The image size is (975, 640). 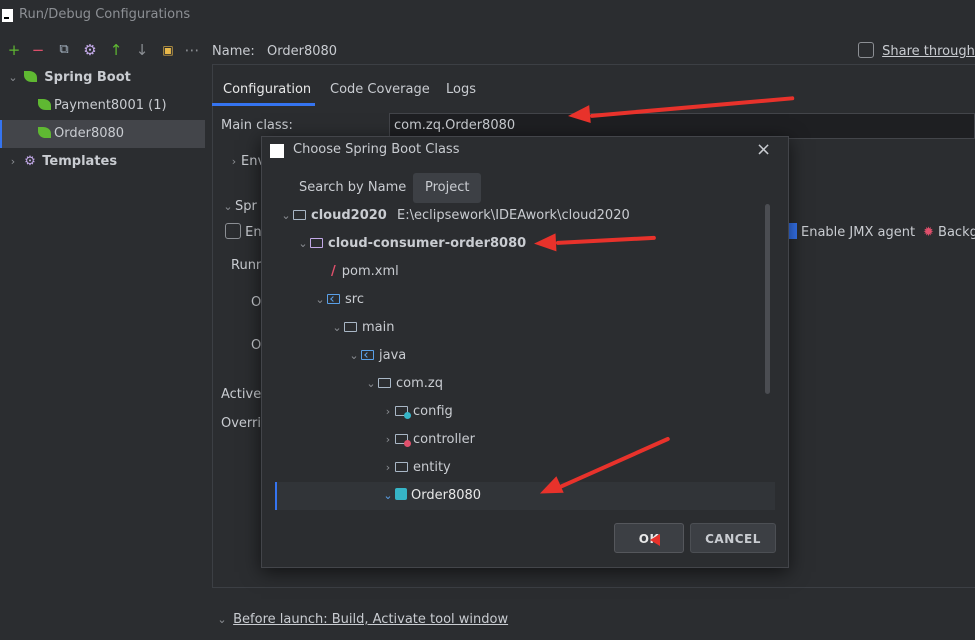 What do you see at coordinates (376, 149) in the screenshot?
I see `dialog-title: Choose Spring Boot Class` at bounding box center [376, 149].